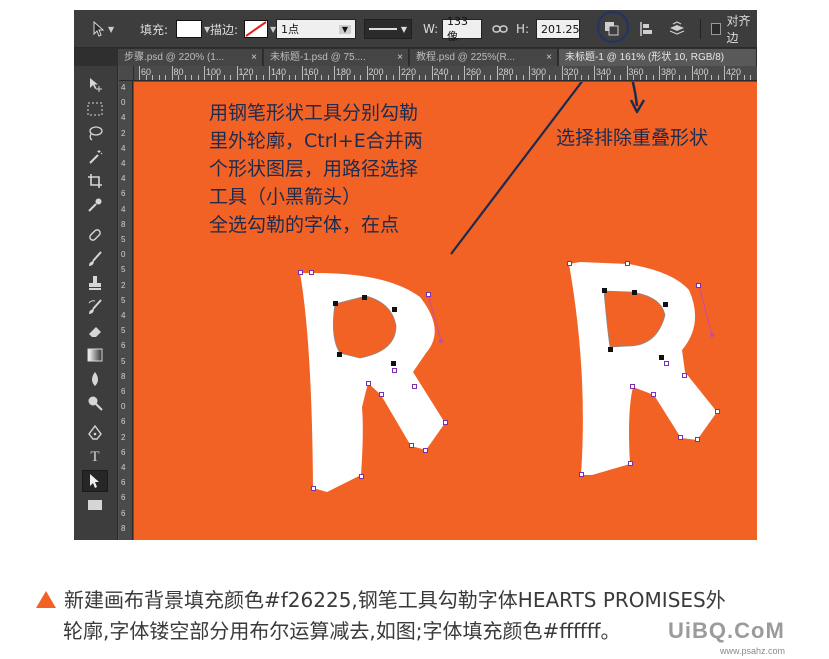  I want to click on type-tool: T, so click(95, 457).